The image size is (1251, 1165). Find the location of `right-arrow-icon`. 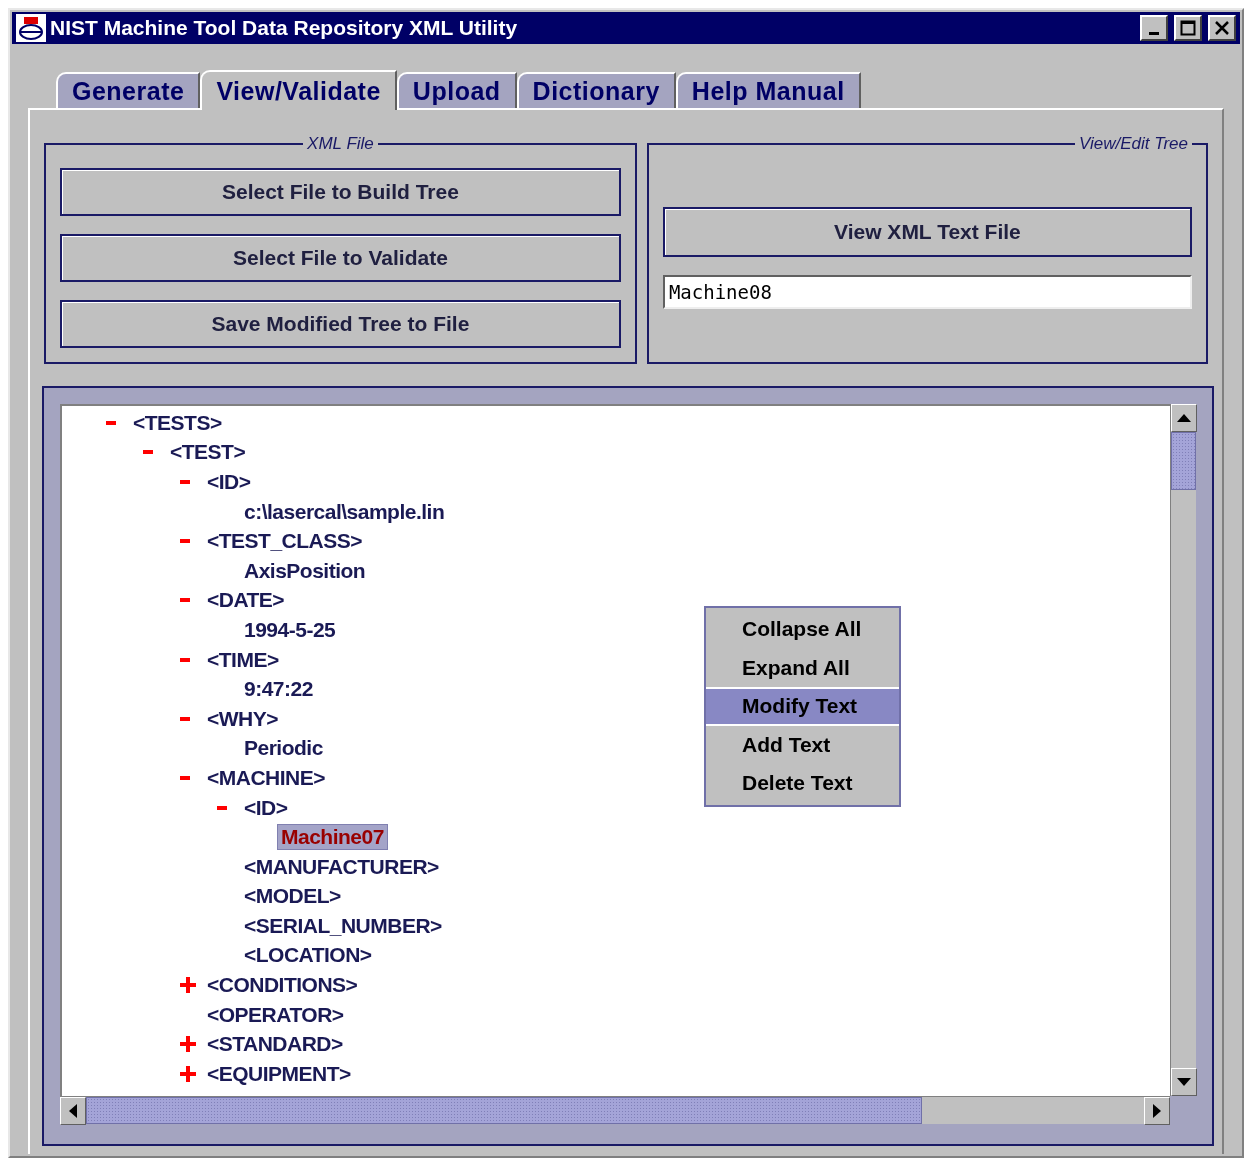

right-arrow-icon is located at coordinates (1157, 1111).